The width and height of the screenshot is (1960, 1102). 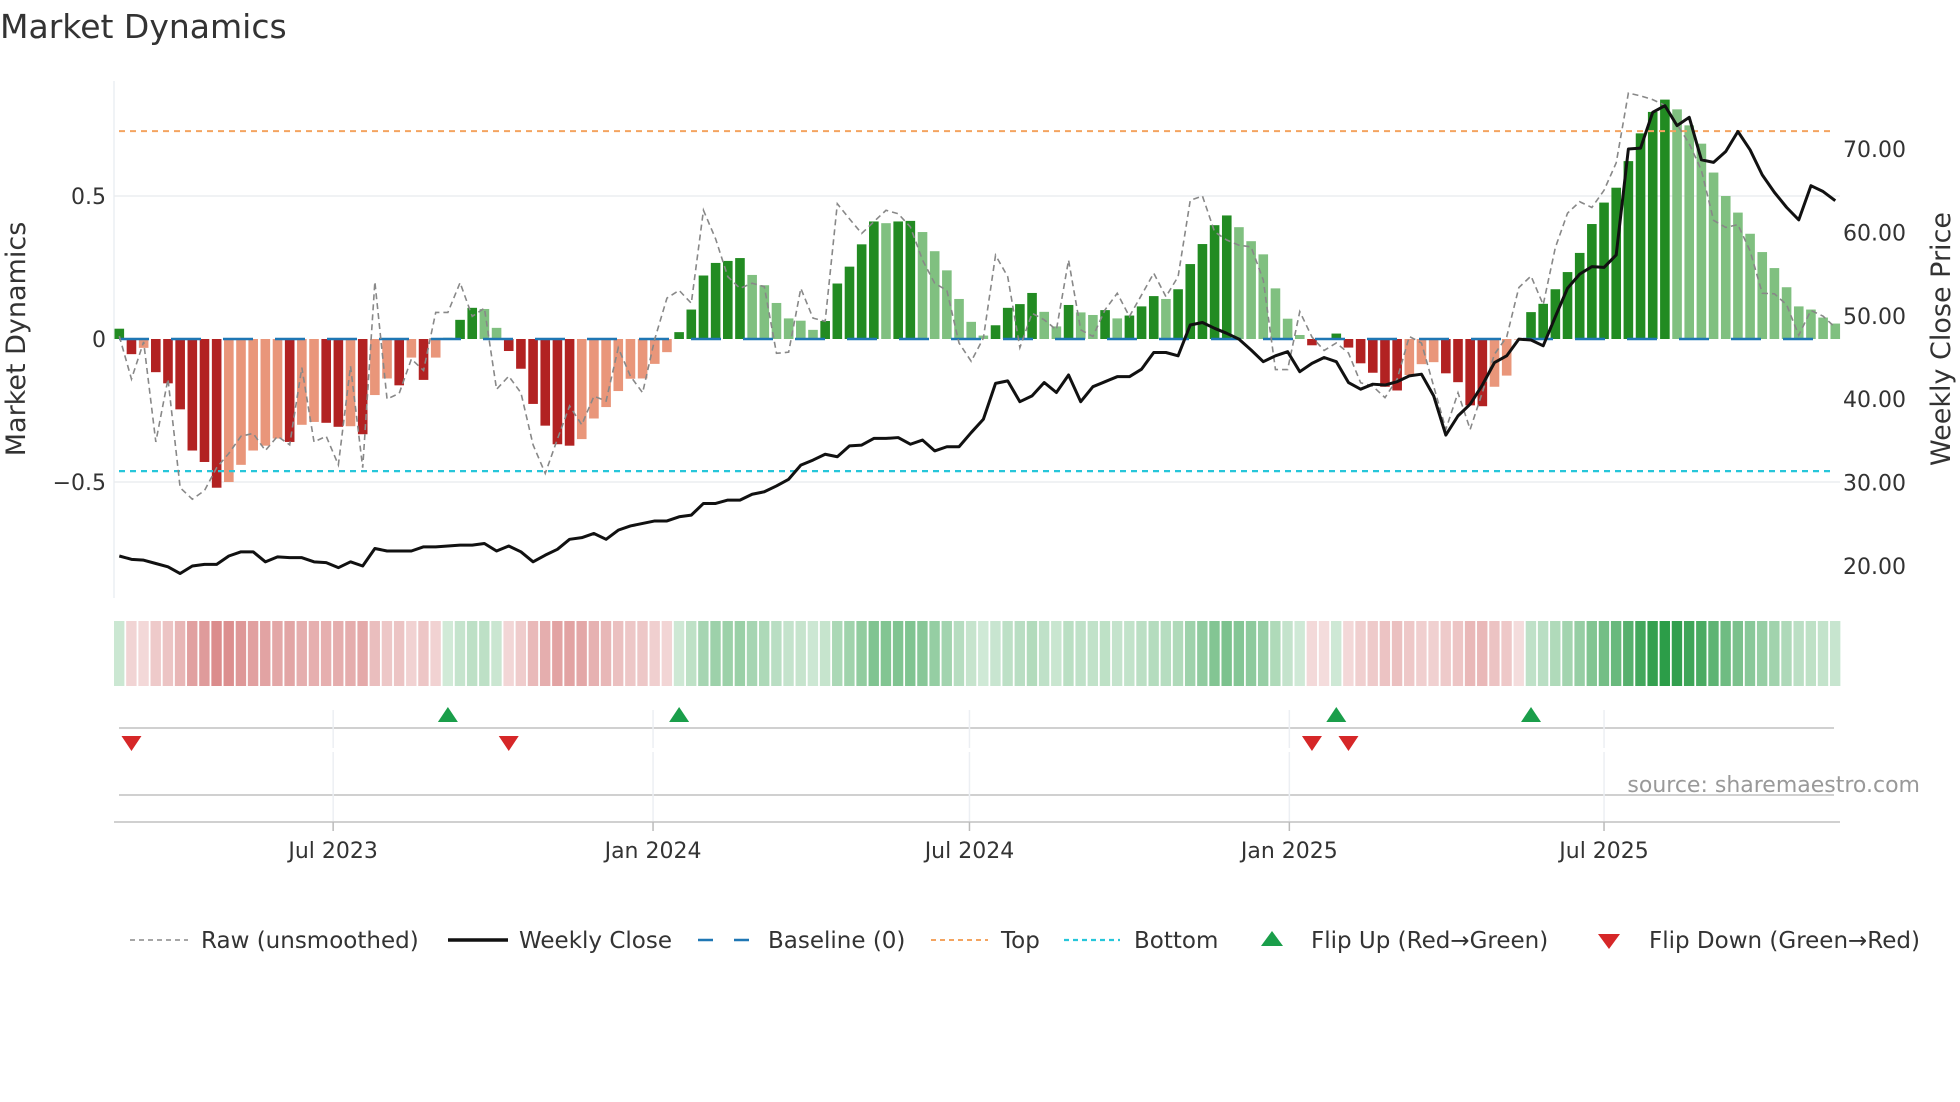 What do you see at coordinates (16, 339) in the screenshot?
I see `y-axis-title: Market Dynamics` at bounding box center [16, 339].